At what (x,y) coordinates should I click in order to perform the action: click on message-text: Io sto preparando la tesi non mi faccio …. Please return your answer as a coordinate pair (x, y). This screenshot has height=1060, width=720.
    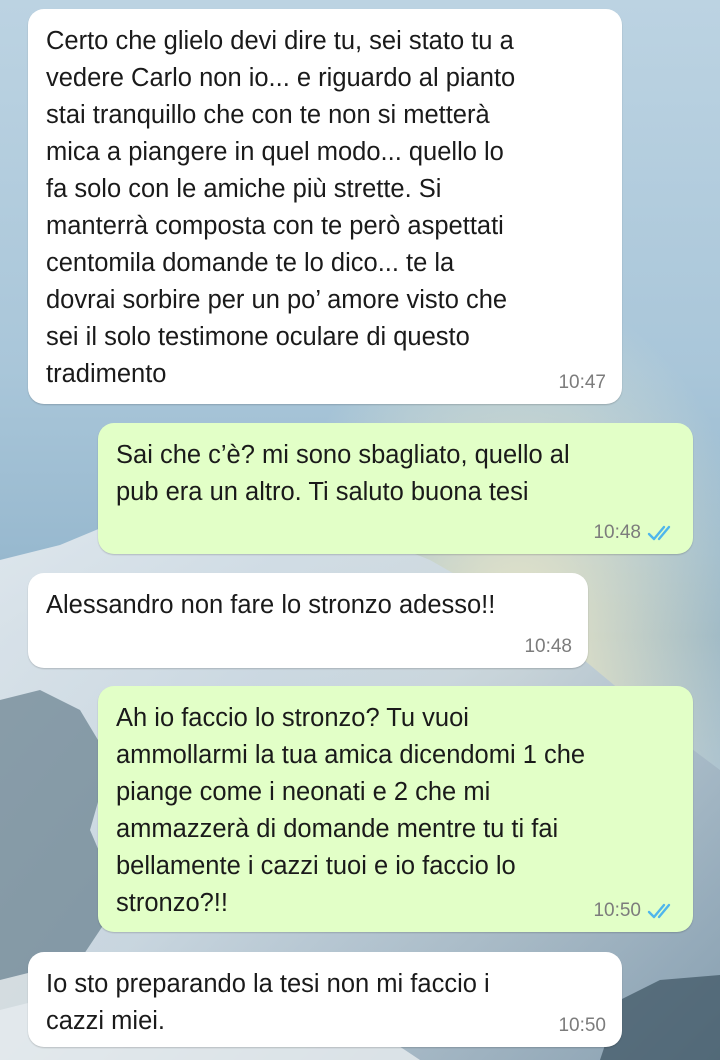
    Looking at the image, I should click on (268, 1002).